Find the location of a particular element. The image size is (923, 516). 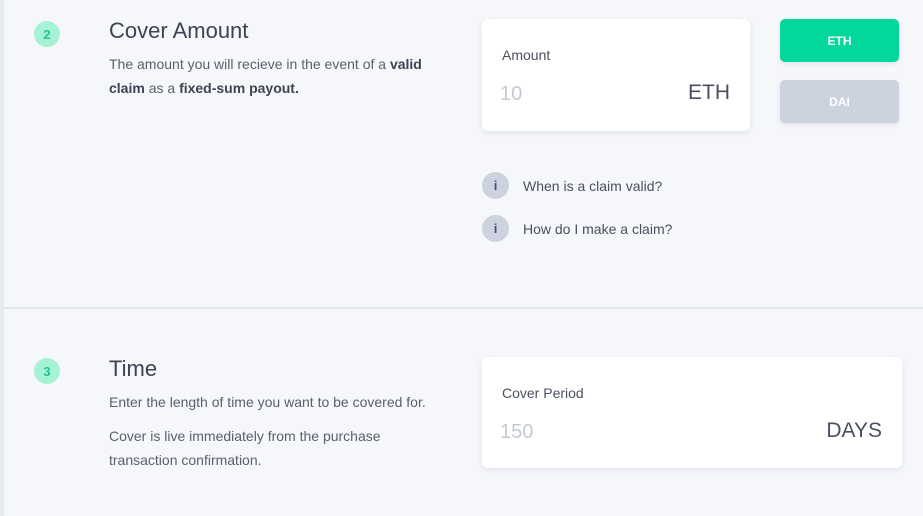

cover-period-unit: DAYS is located at coordinates (854, 430).